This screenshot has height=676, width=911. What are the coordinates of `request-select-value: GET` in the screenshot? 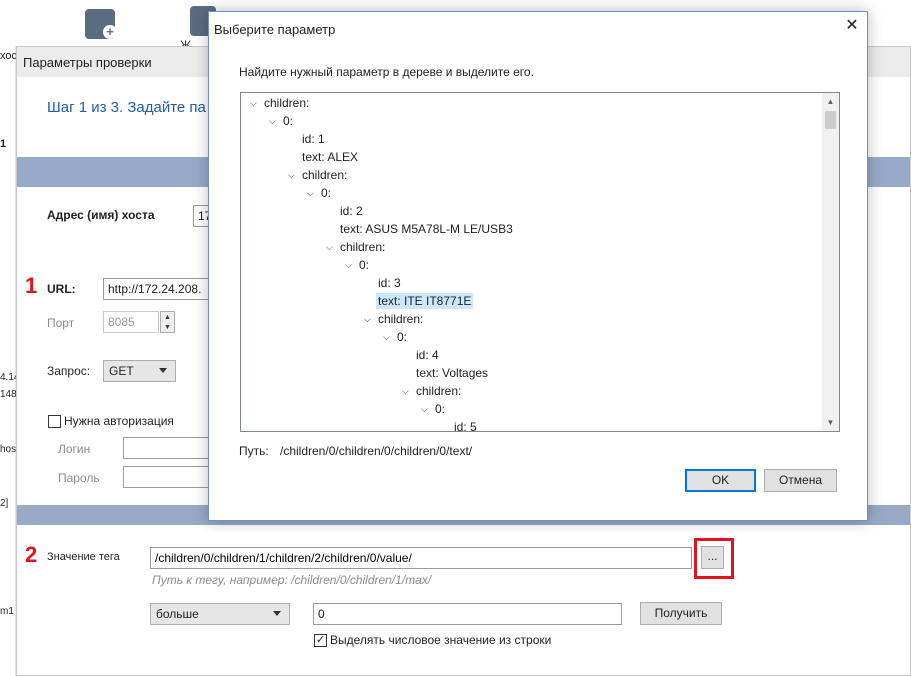 It's located at (121, 371).